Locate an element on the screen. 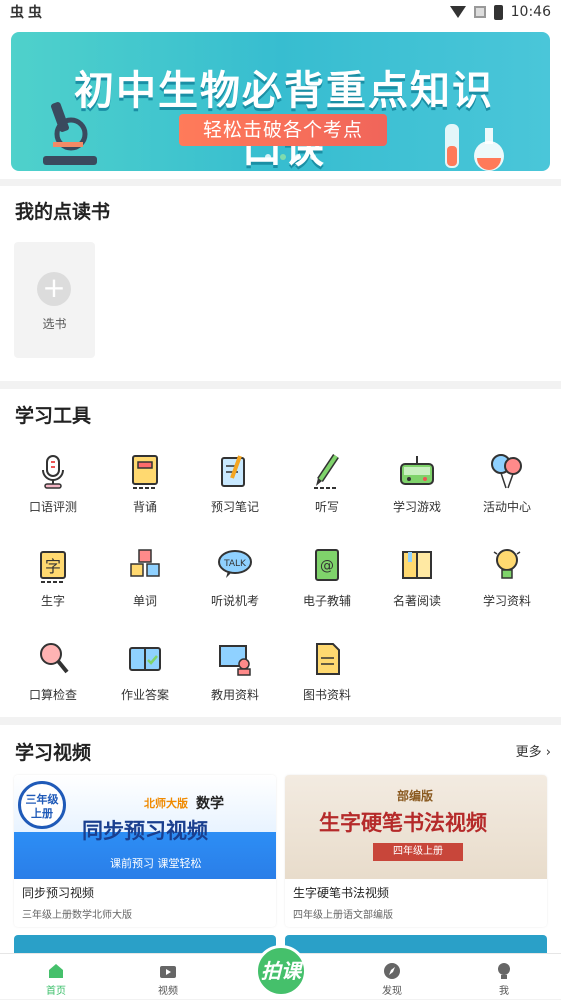  profile-icon is located at coordinates (504, 971).